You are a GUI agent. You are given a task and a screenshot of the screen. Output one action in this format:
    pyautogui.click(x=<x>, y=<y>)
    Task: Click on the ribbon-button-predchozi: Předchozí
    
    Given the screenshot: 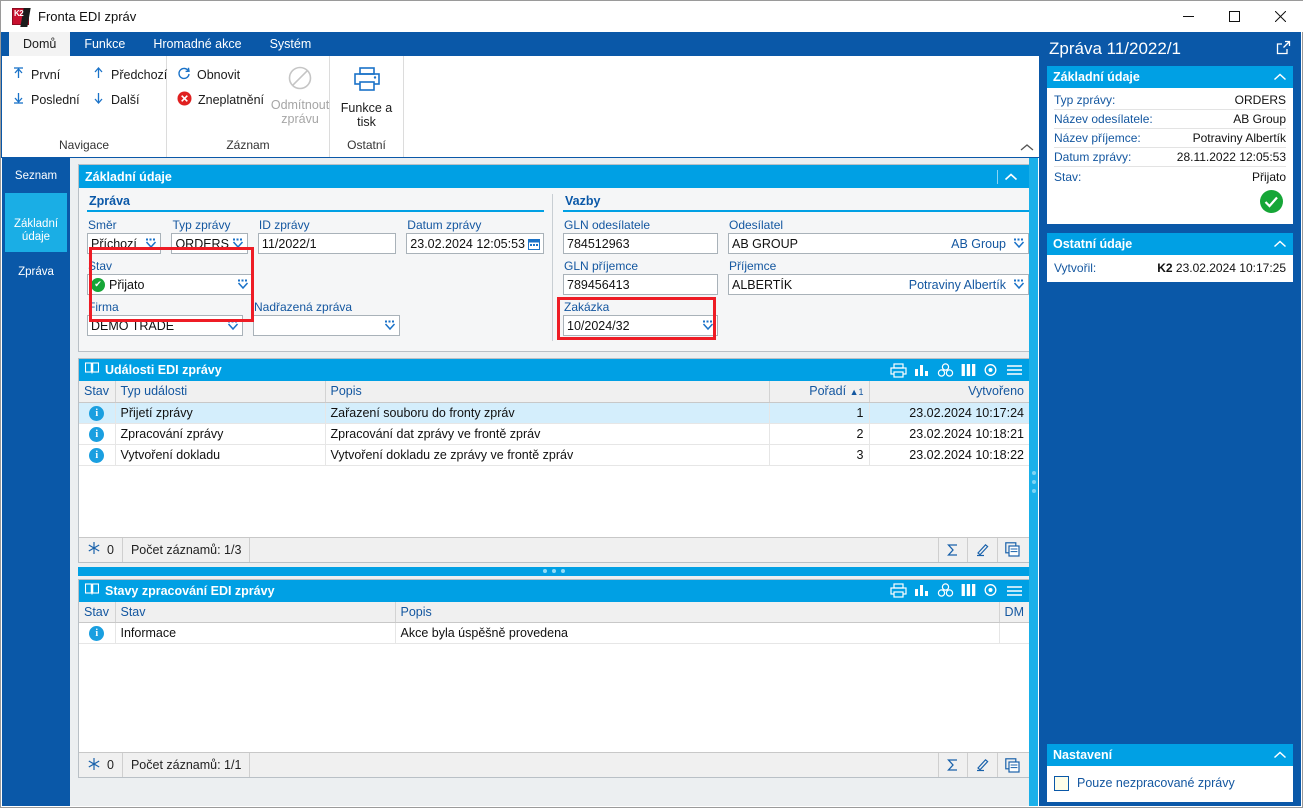 What is the action you would take?
    pyautogui.click(x=127, y=74)
    